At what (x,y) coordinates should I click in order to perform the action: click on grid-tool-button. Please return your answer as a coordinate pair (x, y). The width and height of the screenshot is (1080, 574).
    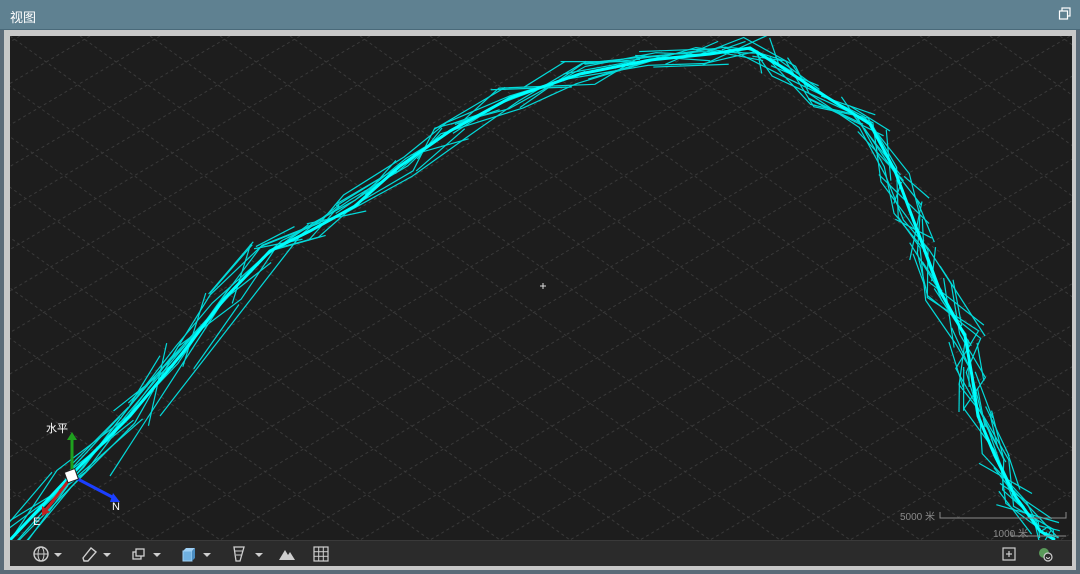
    Looking at the image, I should click on (321, 554).